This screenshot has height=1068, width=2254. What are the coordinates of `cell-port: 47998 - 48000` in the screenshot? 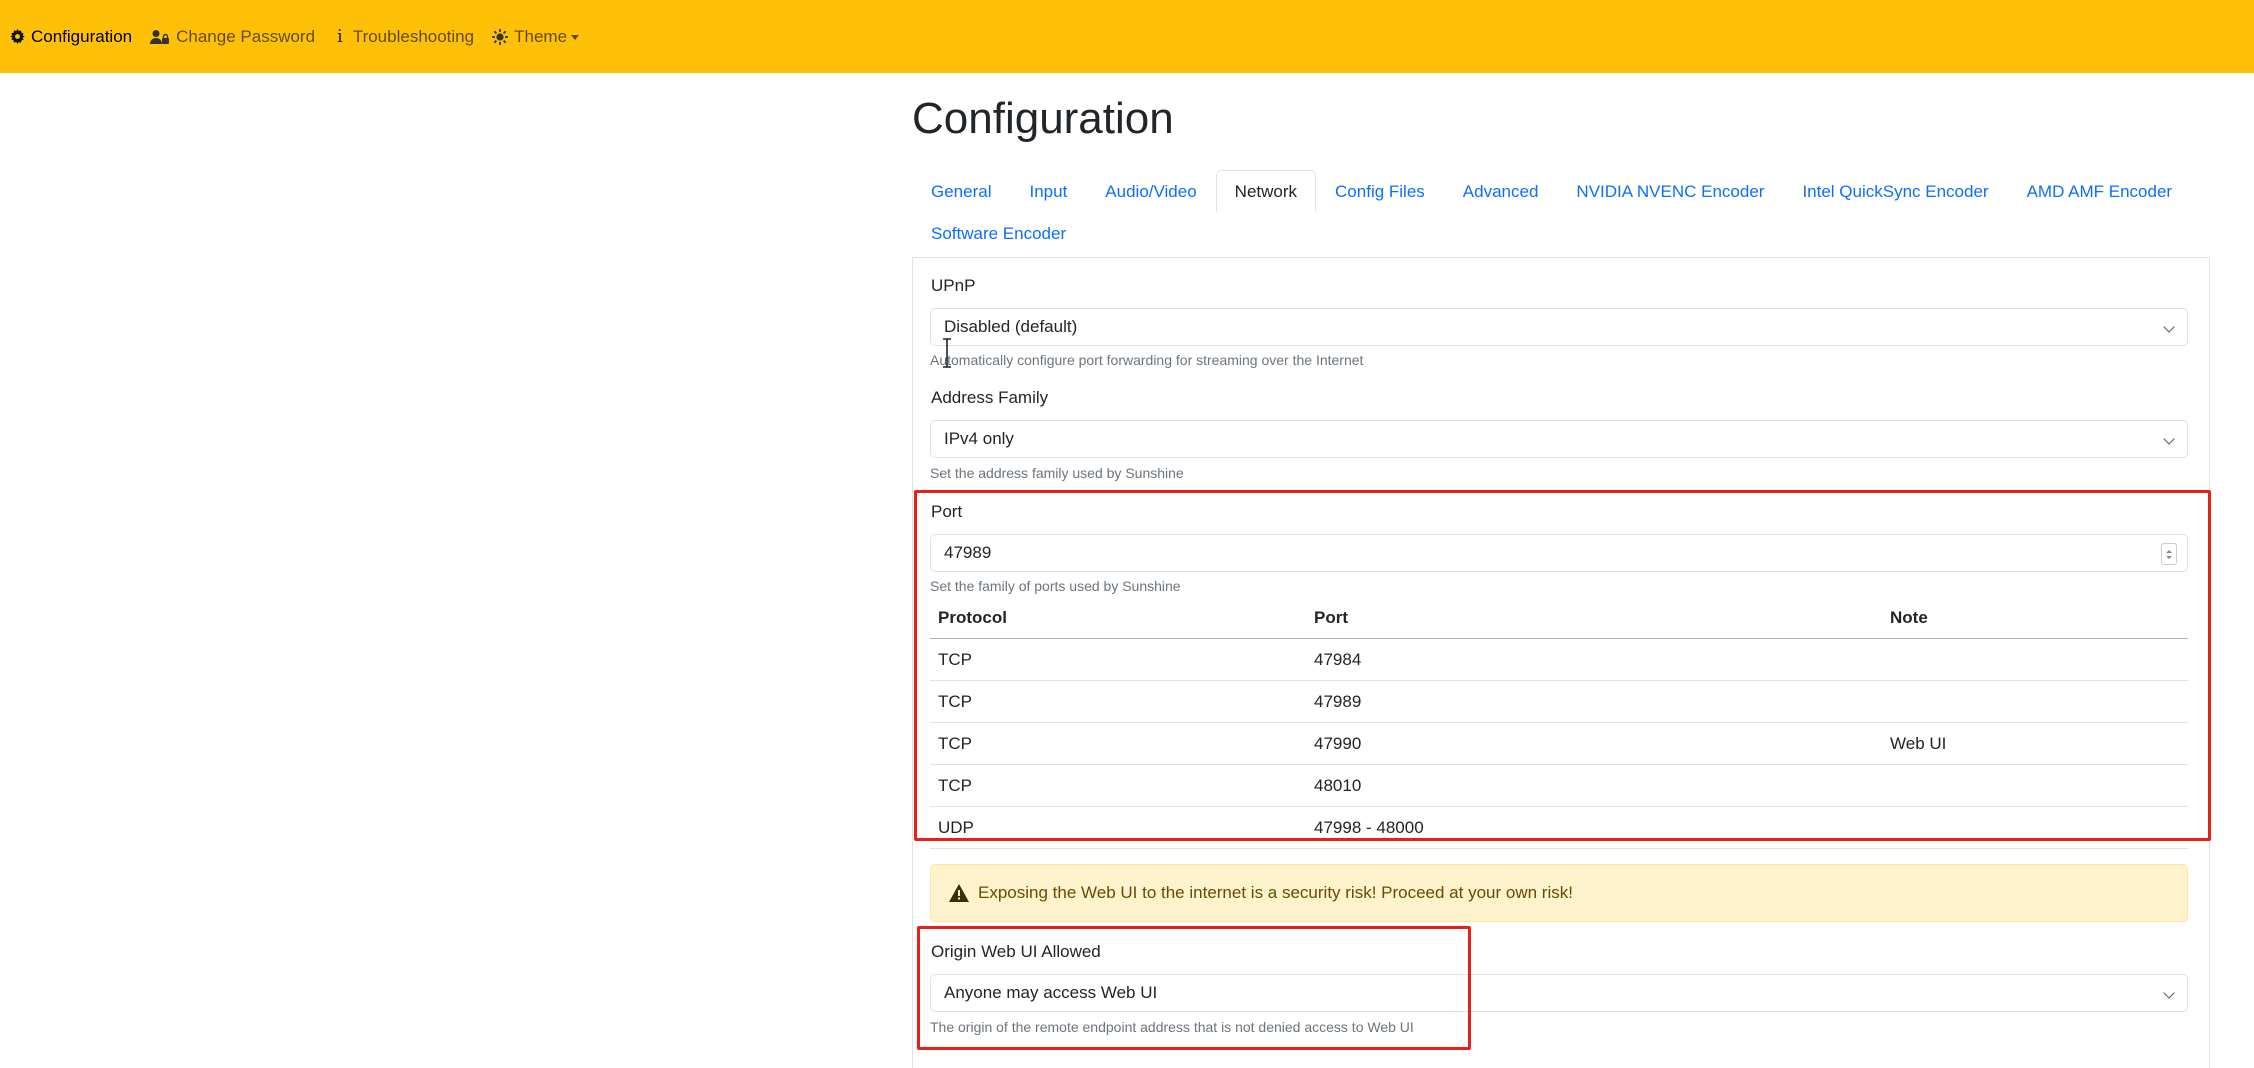 It's located at (1594, 827).